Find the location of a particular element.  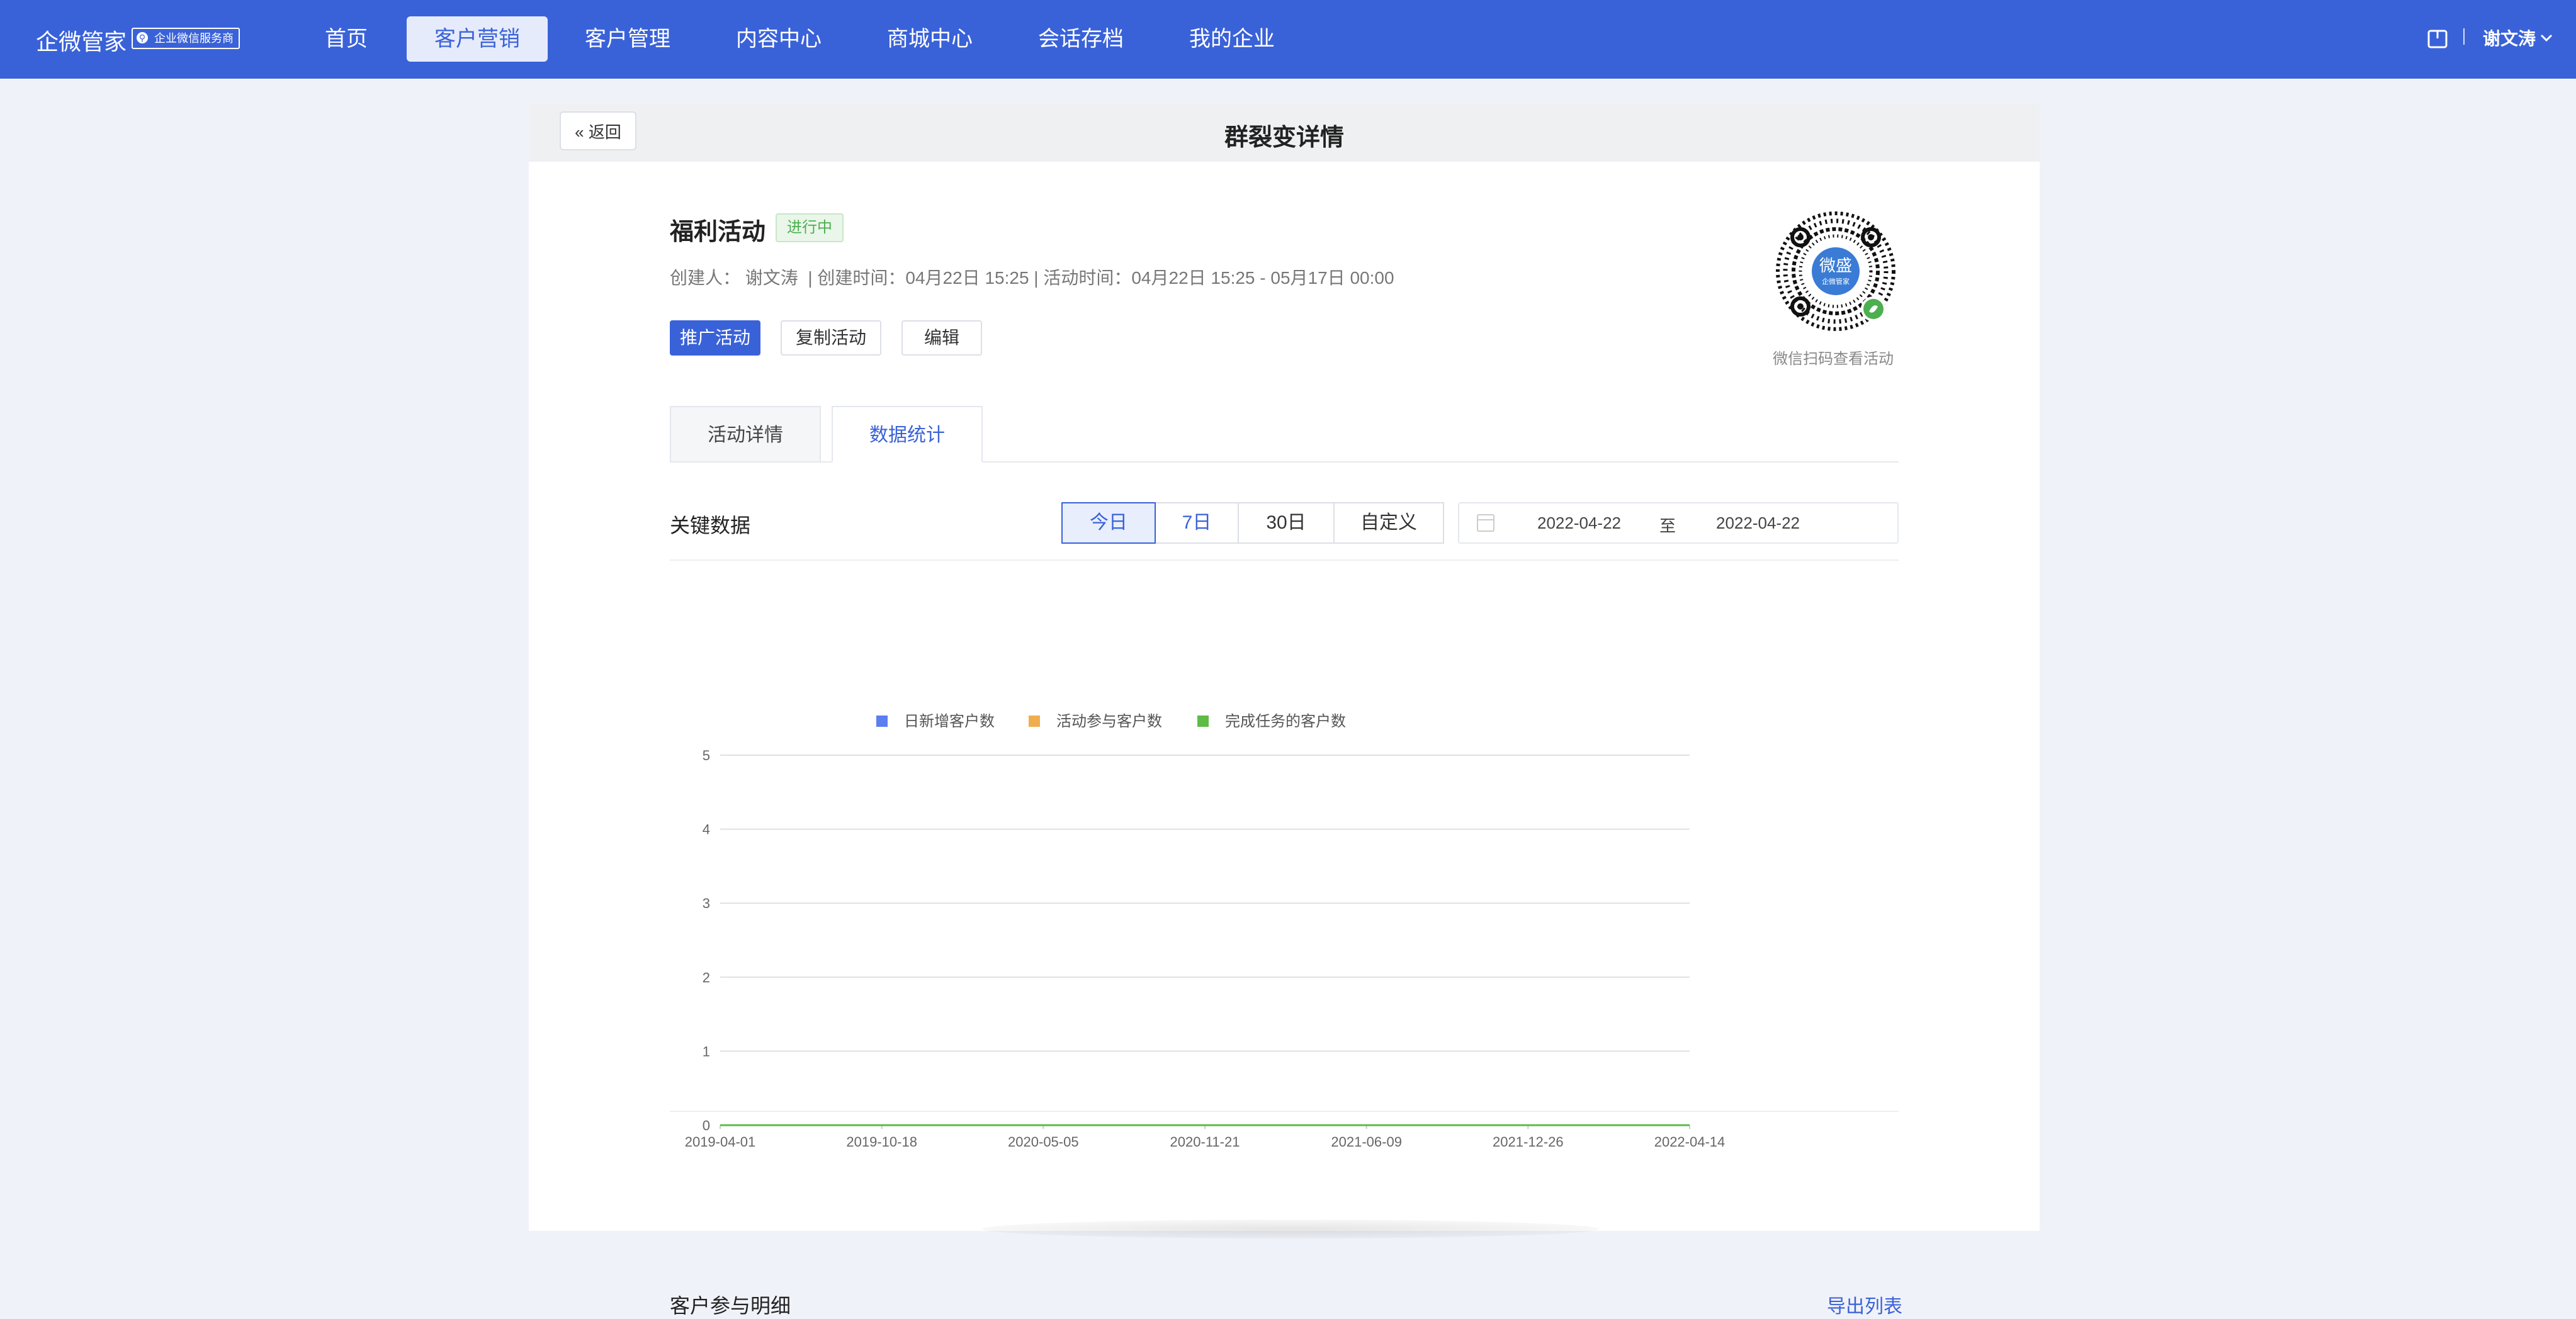

service-provider-badge: ⚲ 企业微信服务商 is located at coordinates (186, 38).